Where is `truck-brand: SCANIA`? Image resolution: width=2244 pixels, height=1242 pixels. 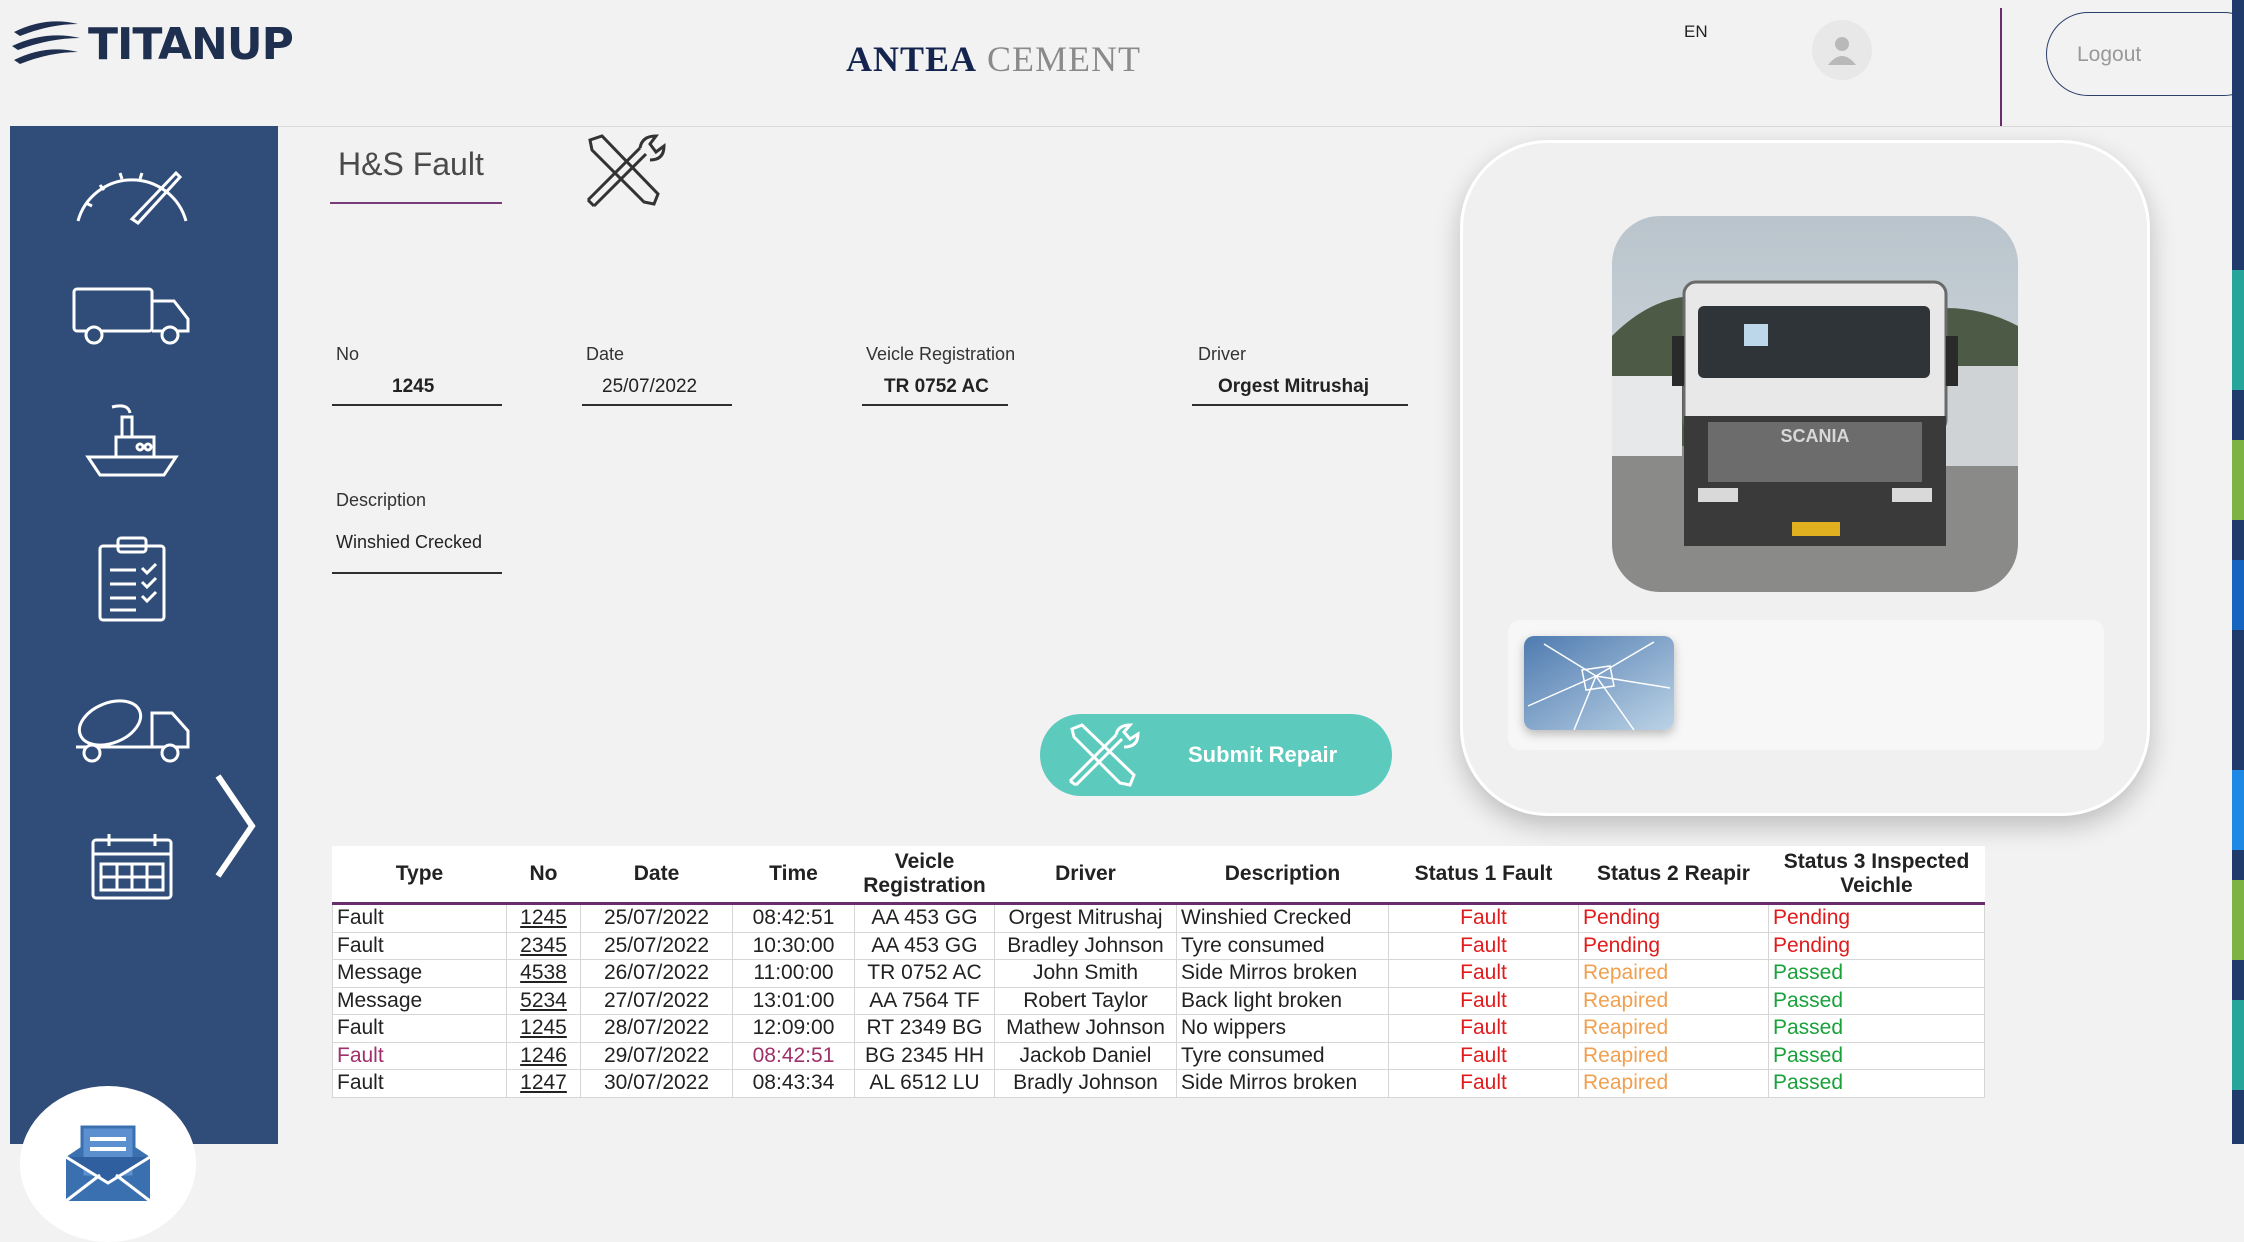 truck-brand: SCANIA is located at coordinates (1814, 436).